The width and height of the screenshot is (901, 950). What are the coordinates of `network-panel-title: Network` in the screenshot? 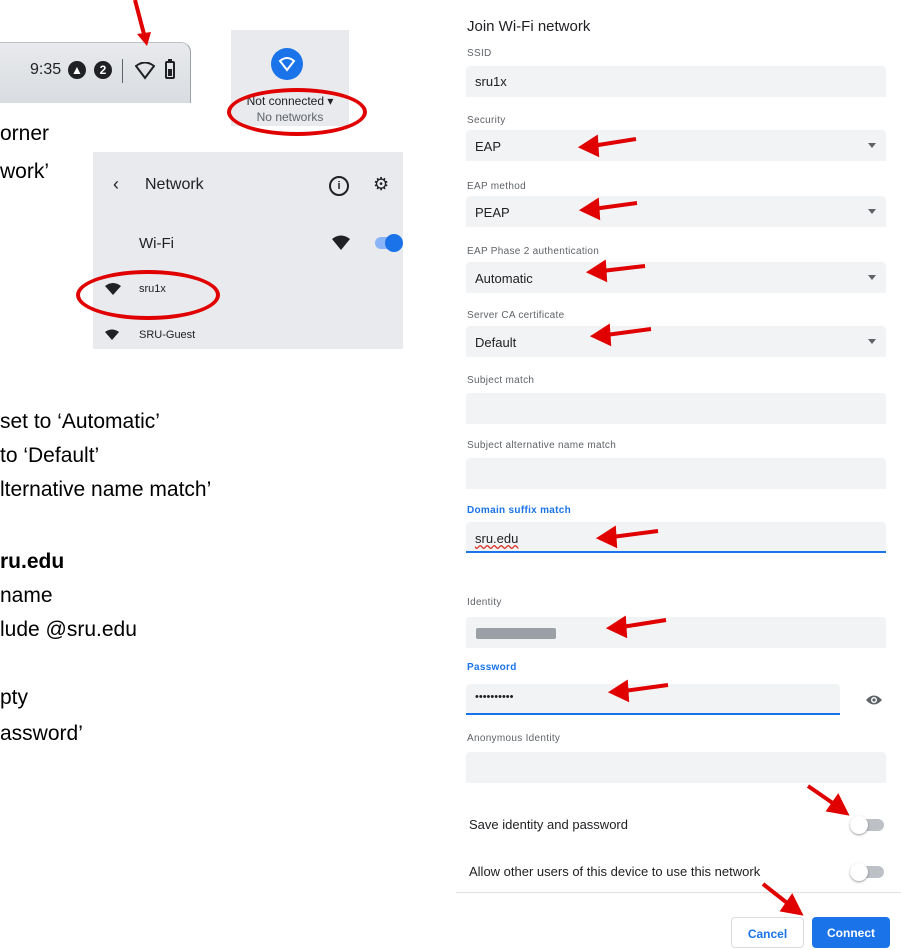 It's located at (174, 184).